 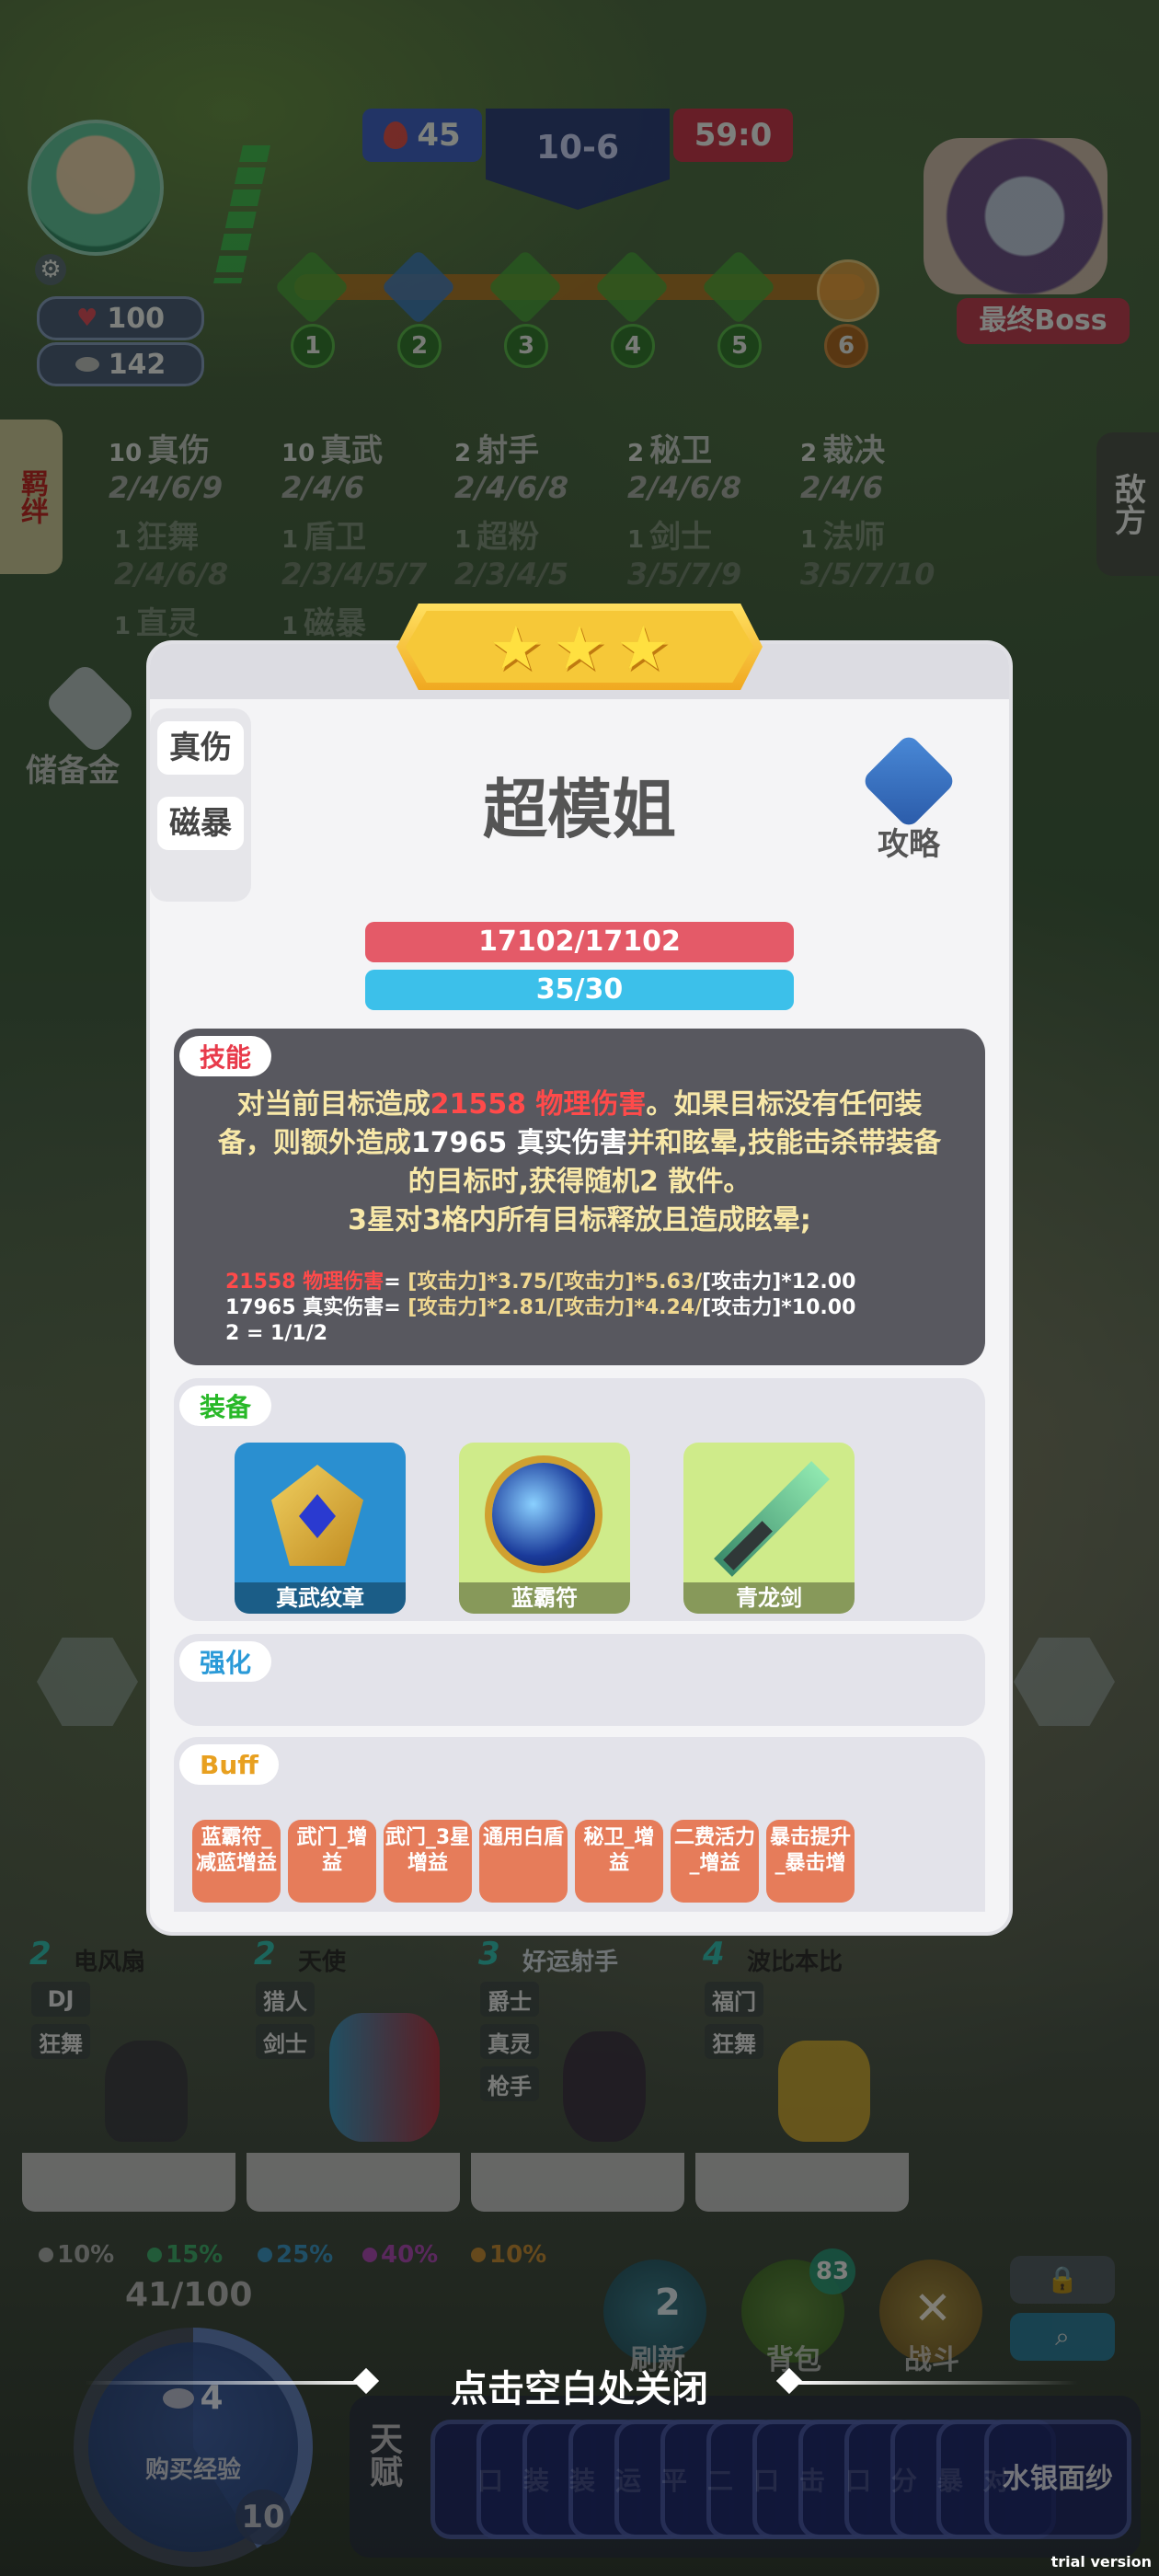 What do you see at coordinates (579, 809) in the screenshot?
I see `hero-name: 超模姐` at bounding box center [579, 809].